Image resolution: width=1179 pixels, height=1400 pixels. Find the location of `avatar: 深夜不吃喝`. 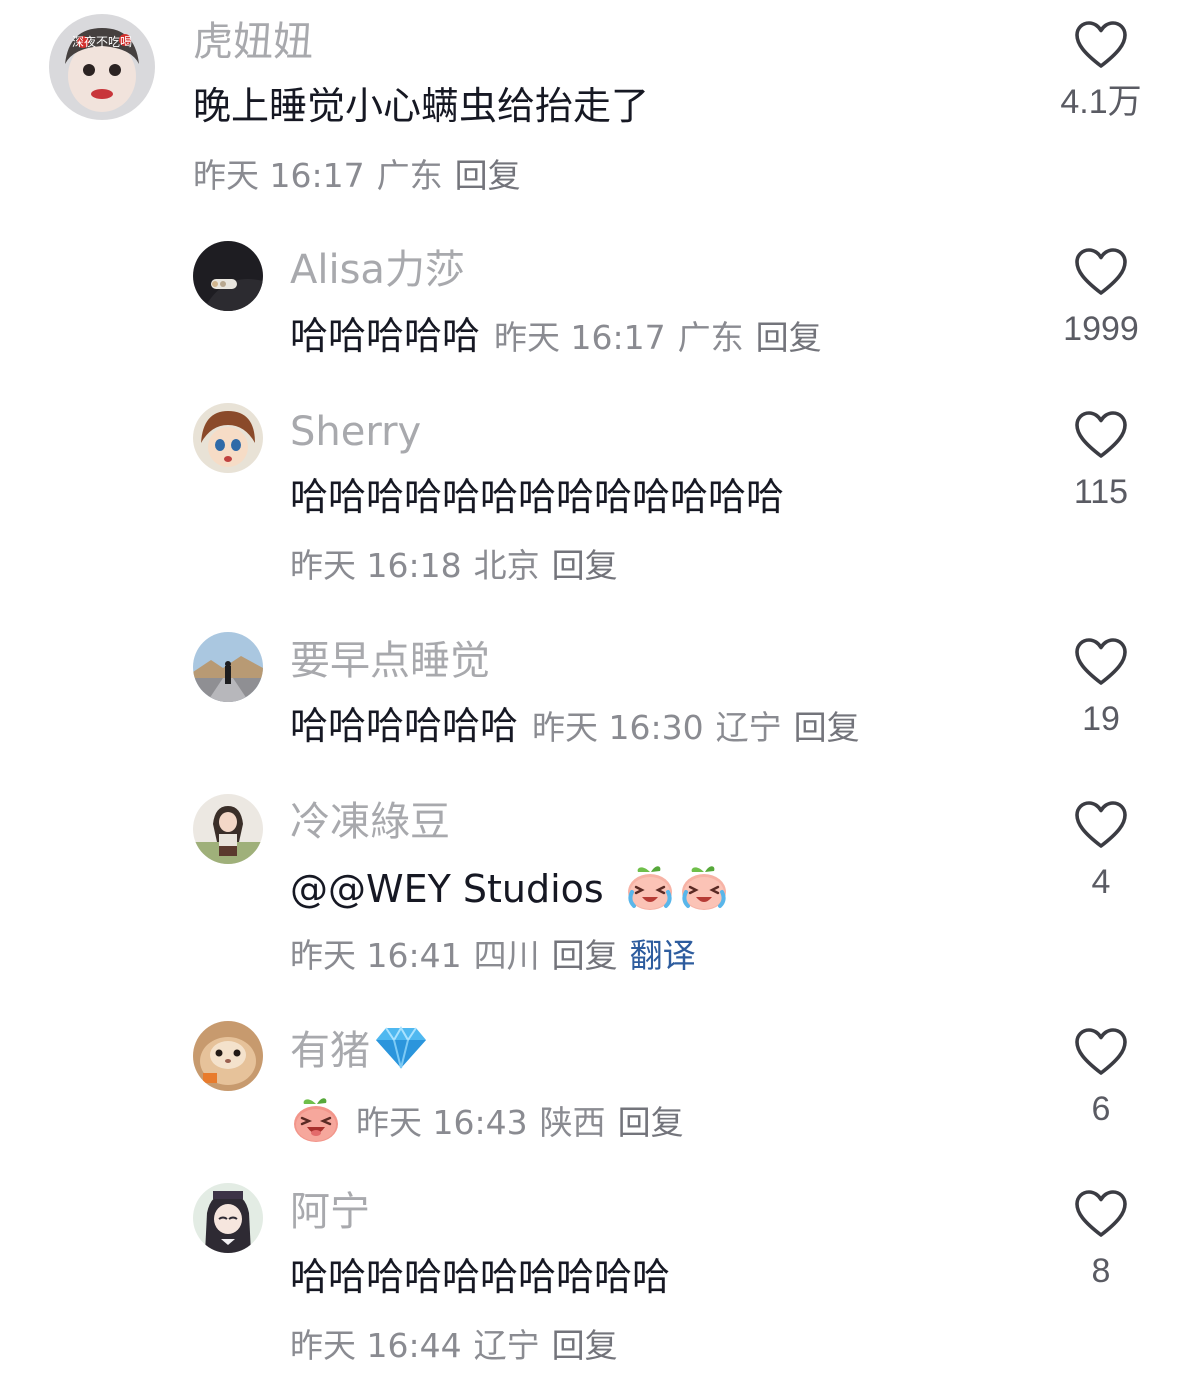

avatar: 深夜不吃喝 is located at coordinates (102, 67).